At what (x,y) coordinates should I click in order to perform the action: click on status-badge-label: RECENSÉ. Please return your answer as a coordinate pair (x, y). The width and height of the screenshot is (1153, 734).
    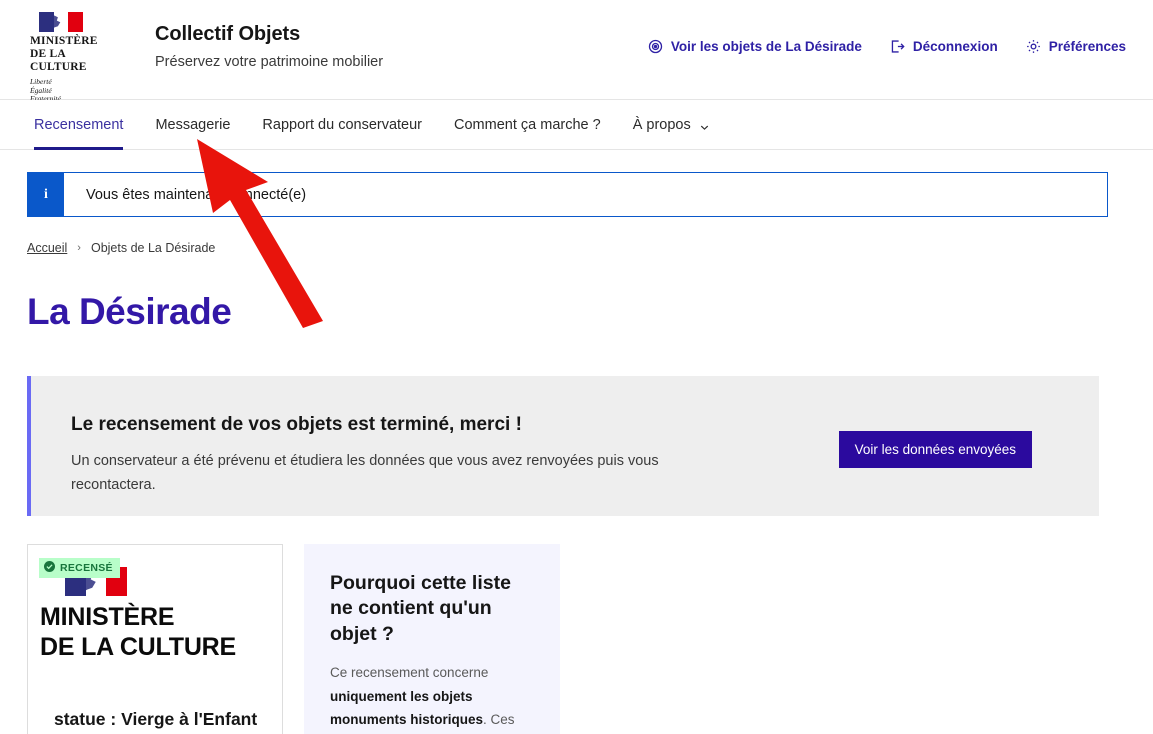
    Looking at the image, I should click on (86, 568).